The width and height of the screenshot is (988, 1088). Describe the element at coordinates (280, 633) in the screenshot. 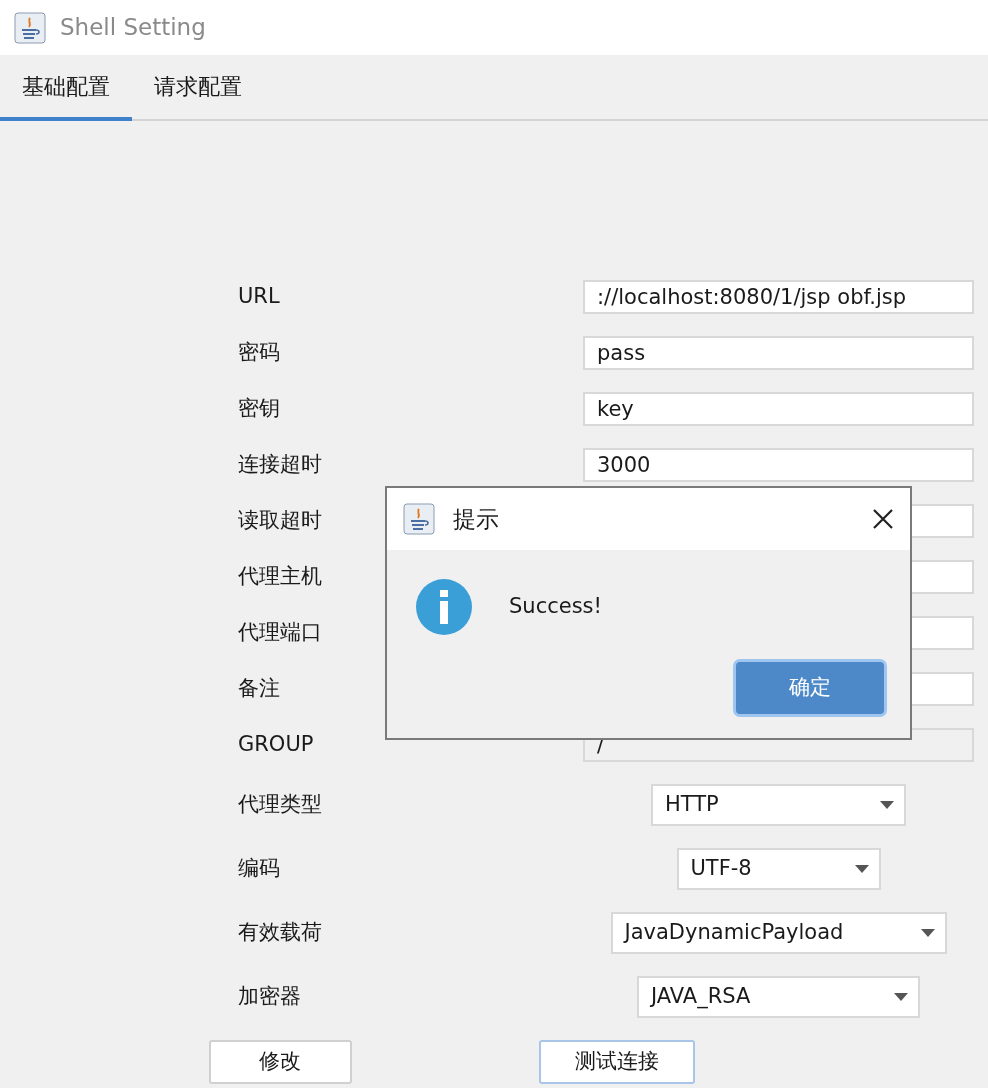

I see `field-label: 代理端口` at that location.